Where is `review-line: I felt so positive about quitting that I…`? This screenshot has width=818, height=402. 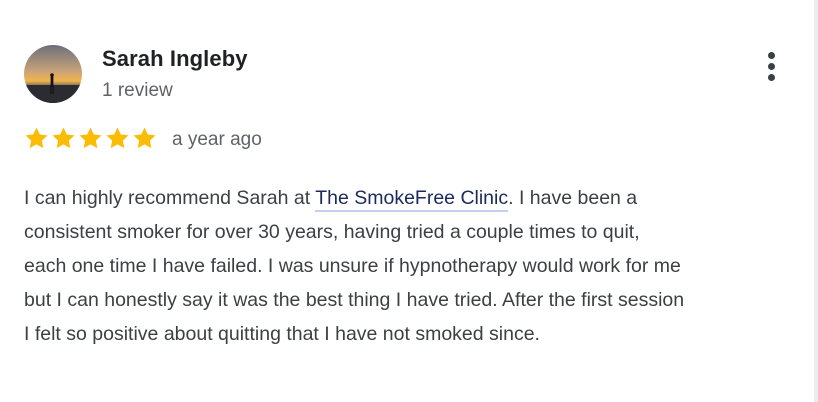 review-line: I felt so positive about quitting that I… is located at coordinates (282, 334).